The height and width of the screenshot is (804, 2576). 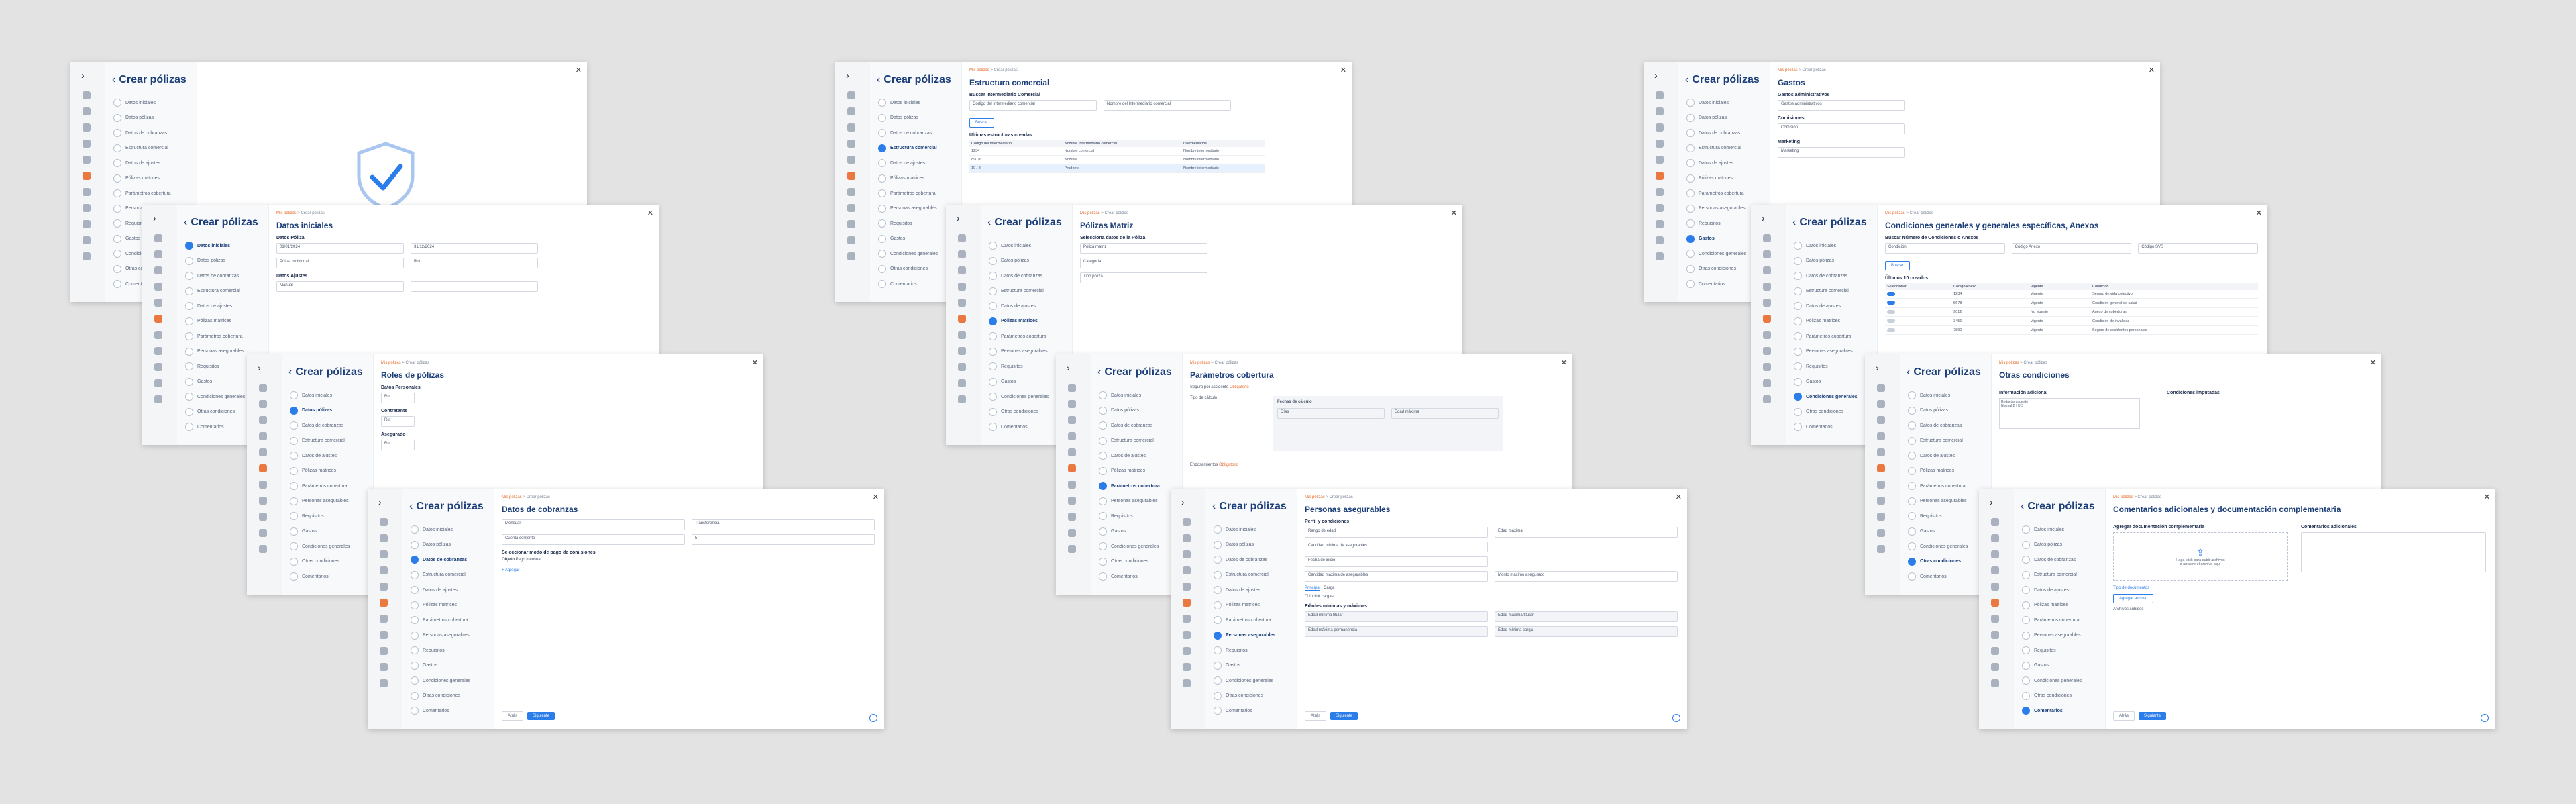 What do you see at coordinates (1117, 168) in the screenshot?
I see `table-row: 10 / 8 Prudente Nombre intermediario` at bounding box center [1117, 168].